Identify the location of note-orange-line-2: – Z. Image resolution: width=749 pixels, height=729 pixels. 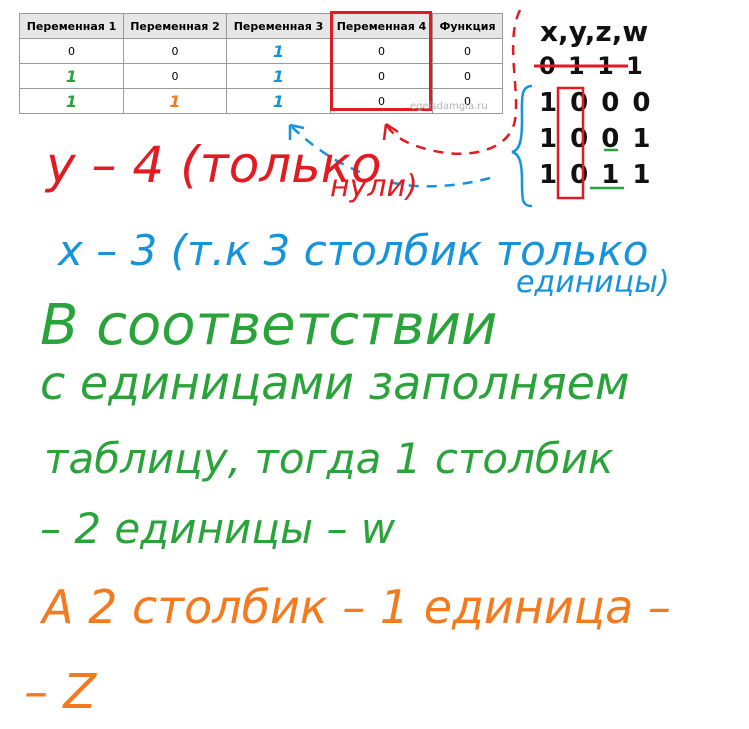
(60, 692).